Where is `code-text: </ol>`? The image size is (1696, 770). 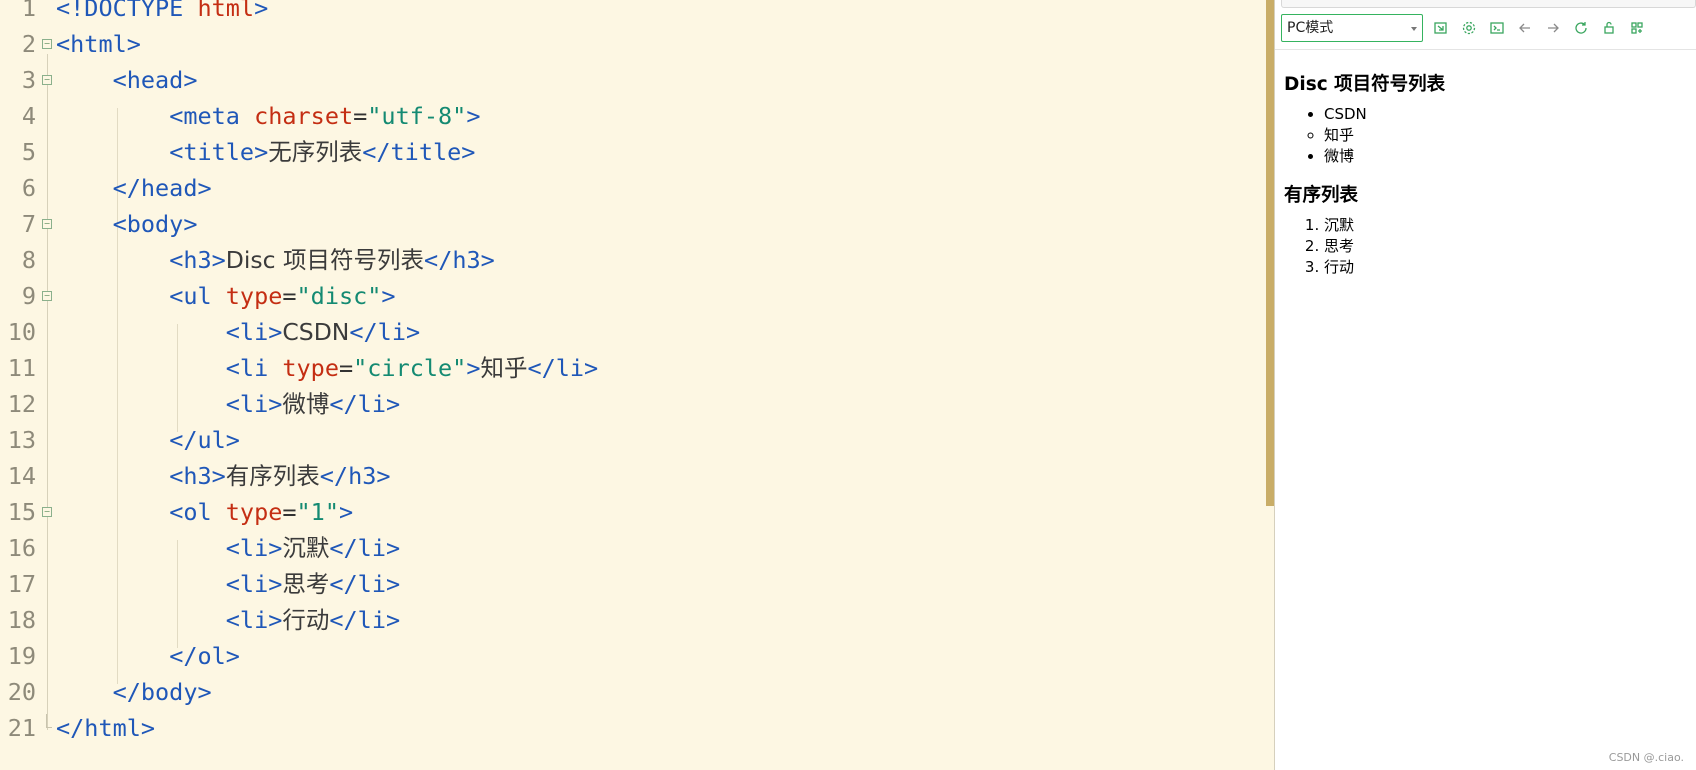 code-text: </ol> is located at coordinates (204, 656).